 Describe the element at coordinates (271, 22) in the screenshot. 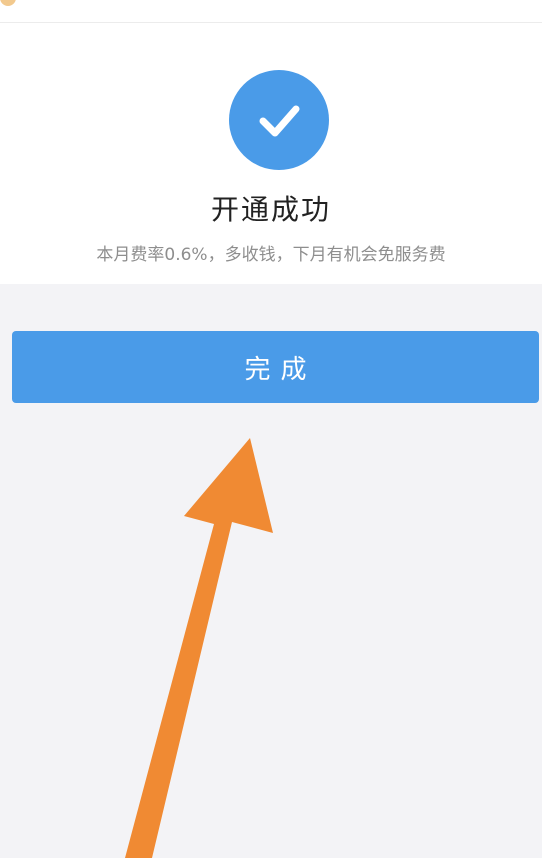

I see `header-divider` at that location.